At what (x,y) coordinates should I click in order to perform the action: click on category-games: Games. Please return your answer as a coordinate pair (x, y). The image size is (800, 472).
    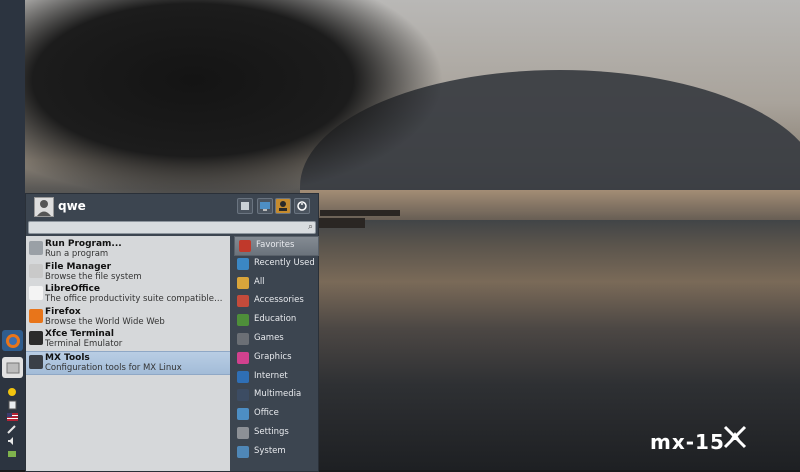
    Looking at the image, I should click on (275, 339).